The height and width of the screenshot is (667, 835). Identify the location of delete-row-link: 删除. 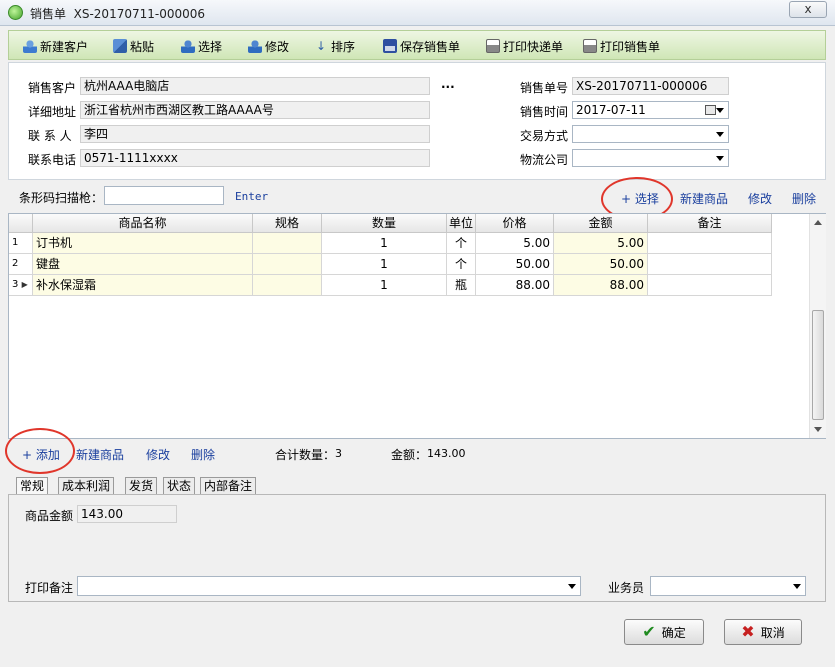
(203, 454).